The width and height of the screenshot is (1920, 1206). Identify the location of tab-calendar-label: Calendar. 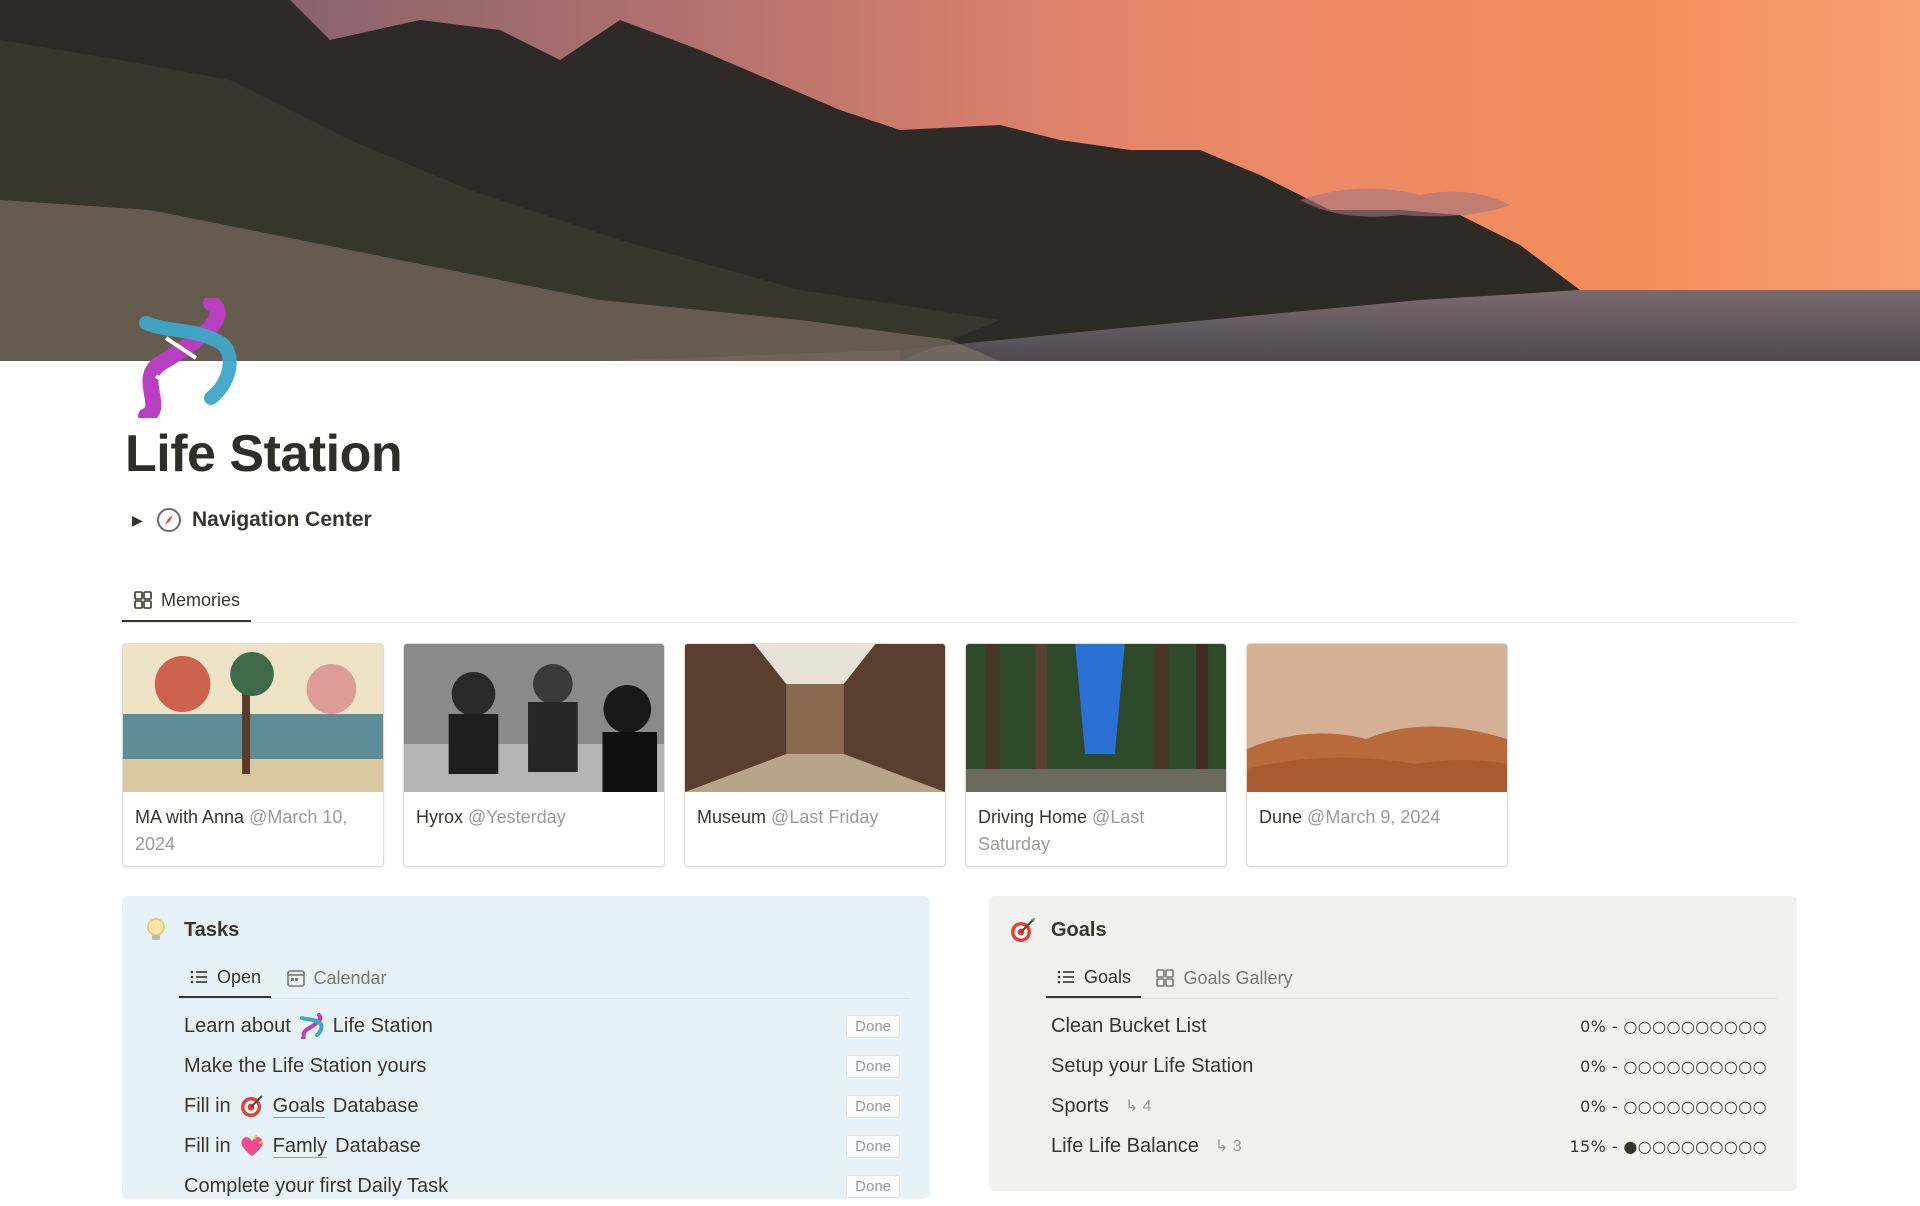
(350, 977).